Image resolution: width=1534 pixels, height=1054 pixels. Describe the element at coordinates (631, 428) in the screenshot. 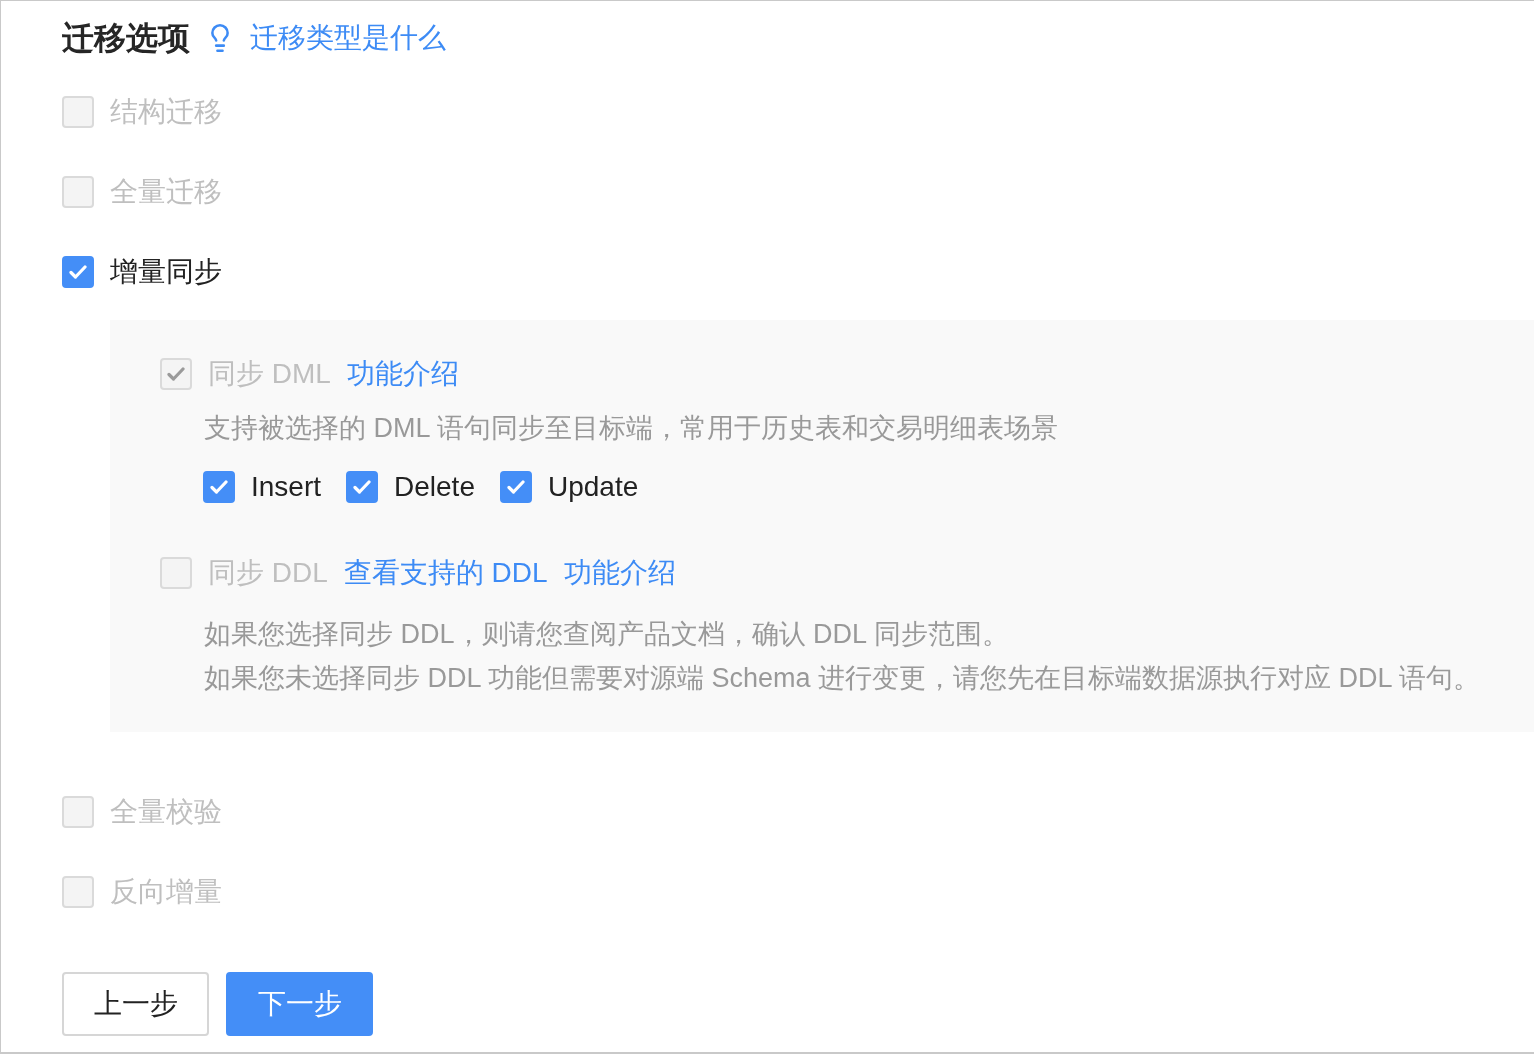

I see `description-text: 支持被选择的 DML 语句同步至目标端，常用于历史表和交易明细表场景` at that location.